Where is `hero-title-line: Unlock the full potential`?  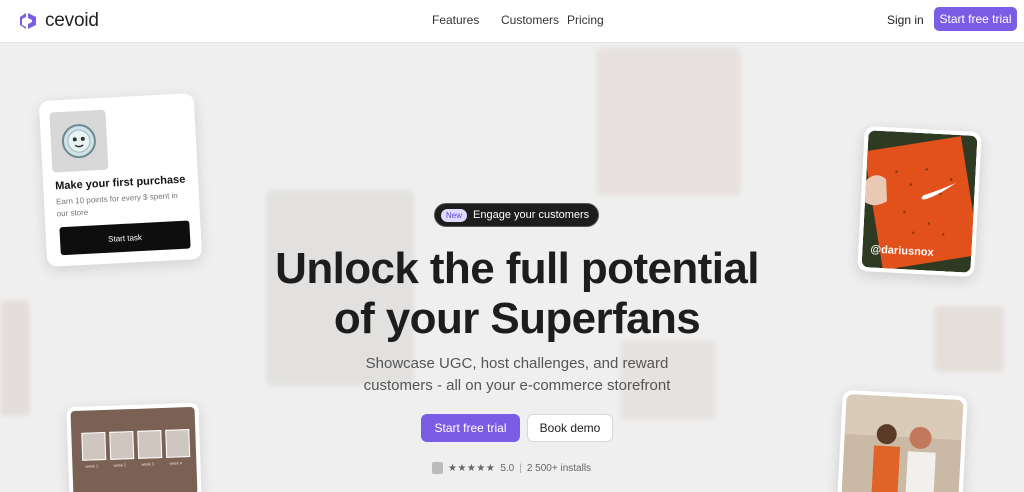 hero-title-line: Unlock the full potential is located at coordinates (517, 268).